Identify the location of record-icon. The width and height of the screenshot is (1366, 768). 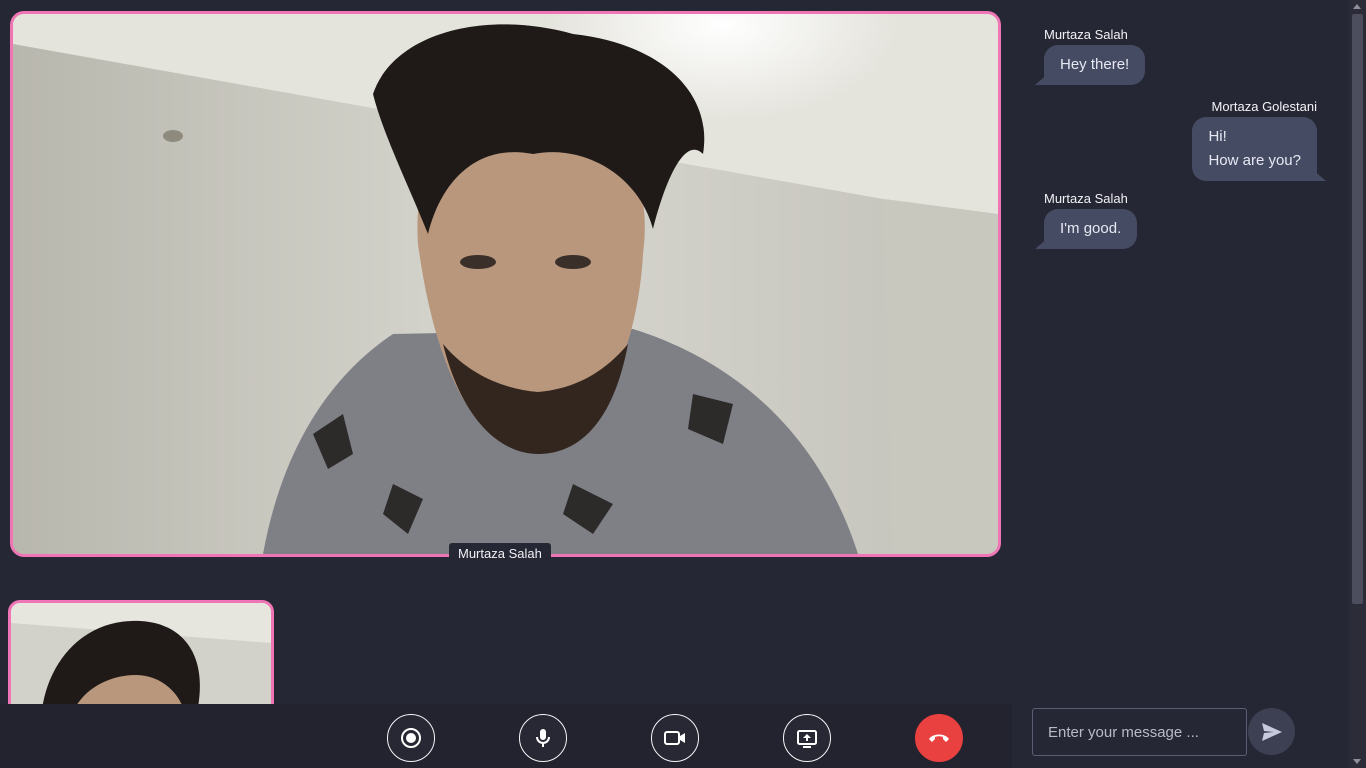
(411, 738).